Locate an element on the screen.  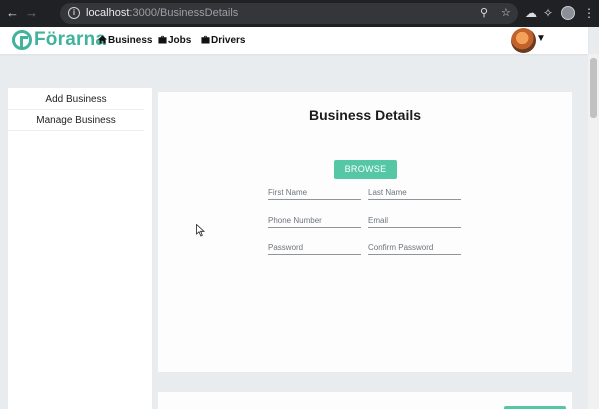
zoom-icon: ⚲ is located at coordinates (484, 13).